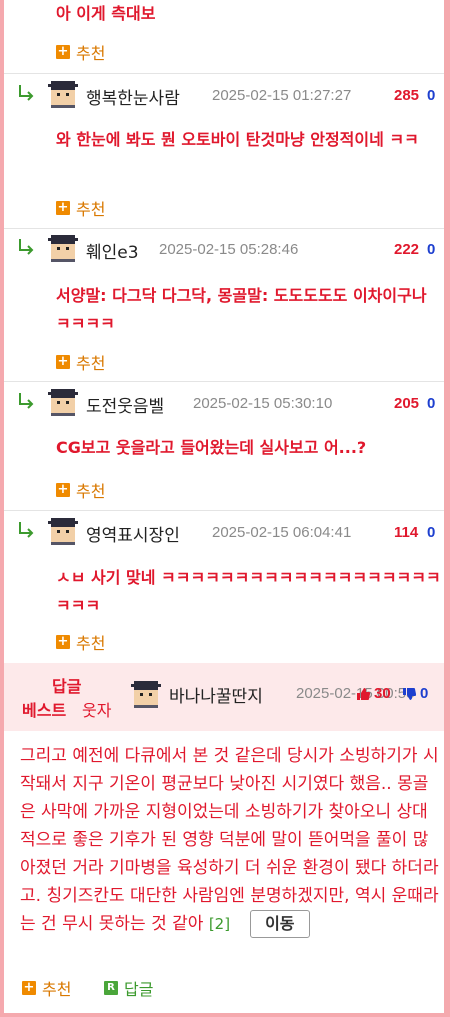 The width and height of the screenshot is (450, 1017). I want to click on comment-text: 와 한눈에 봐도 뭔 오토바이 탄것마냥 안정적이네 ㅋㅋ, so click(237, 139).